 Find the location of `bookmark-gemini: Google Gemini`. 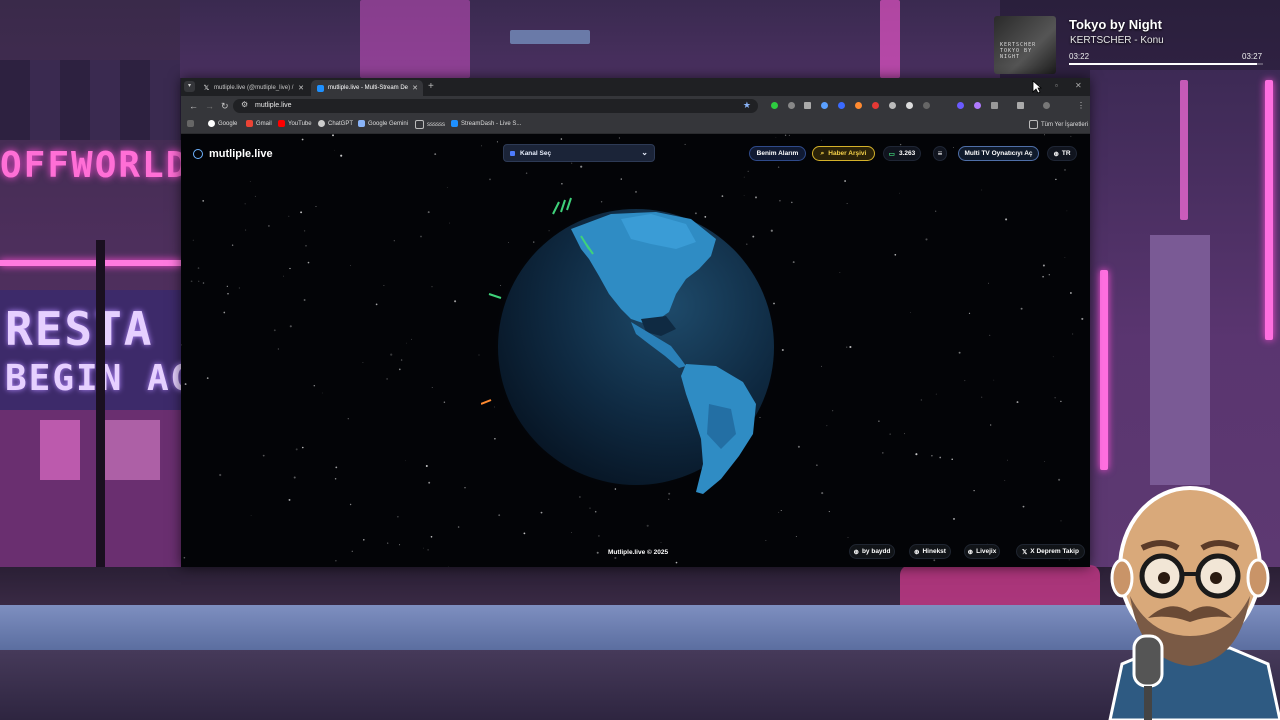

bookmark-gemini: Google Gemini is located at coordinates (383, 123).